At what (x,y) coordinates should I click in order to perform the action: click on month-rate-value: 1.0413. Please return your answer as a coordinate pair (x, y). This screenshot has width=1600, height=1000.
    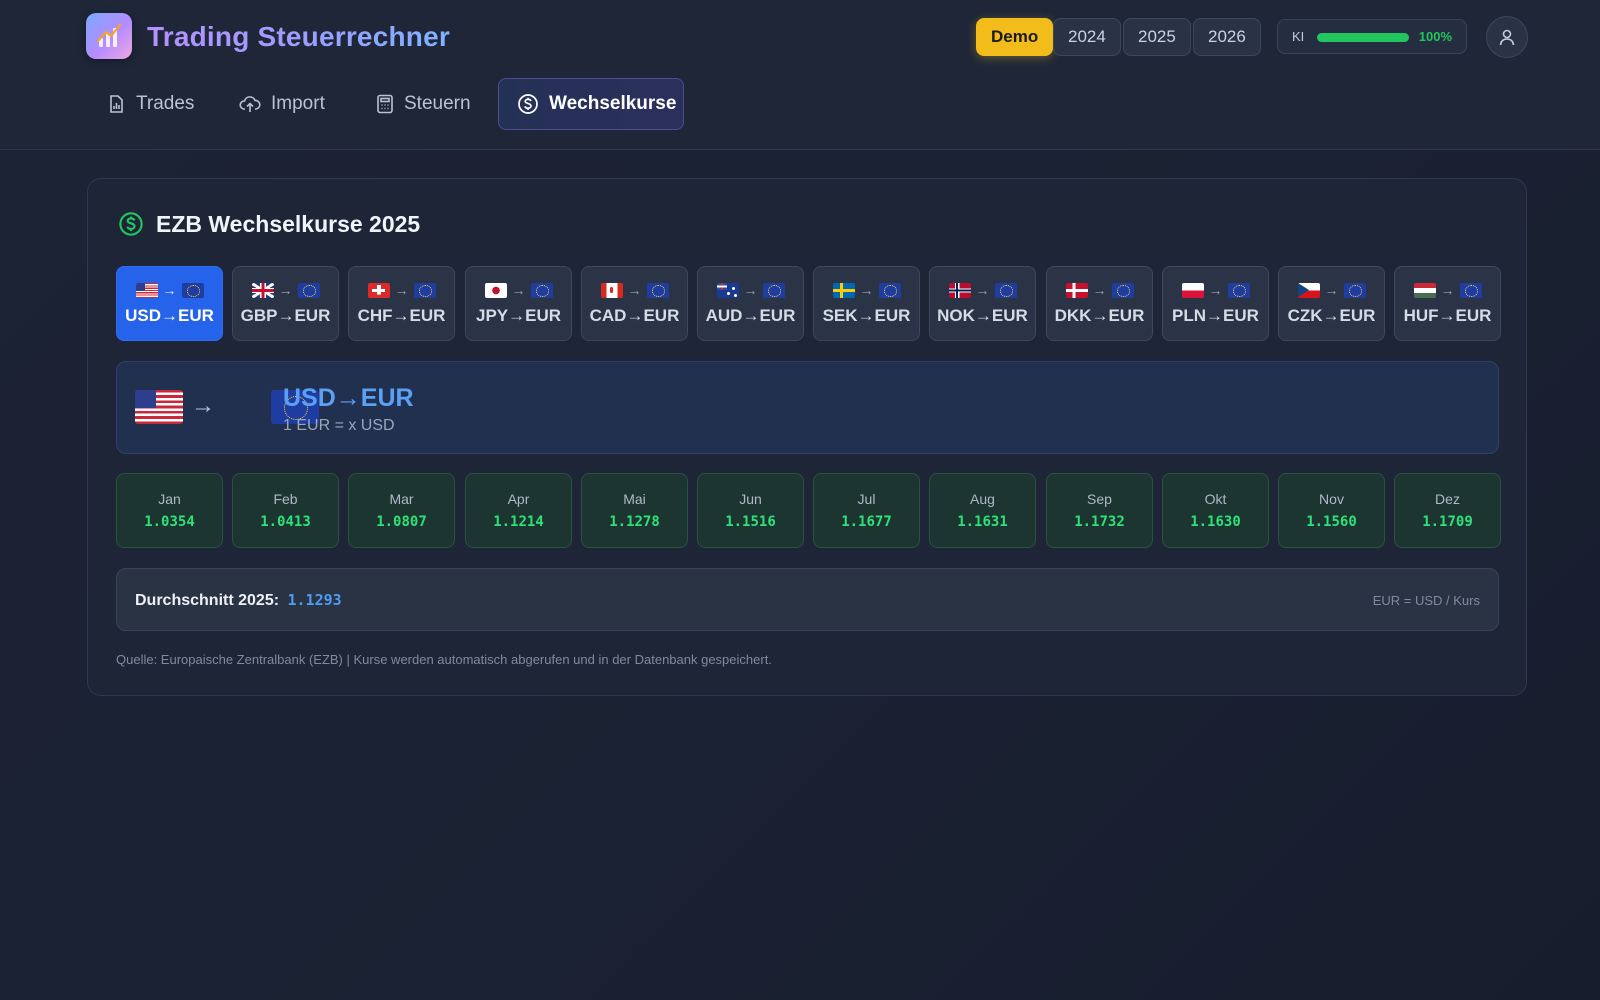
    Looking at the image, I should click on (285, 522).